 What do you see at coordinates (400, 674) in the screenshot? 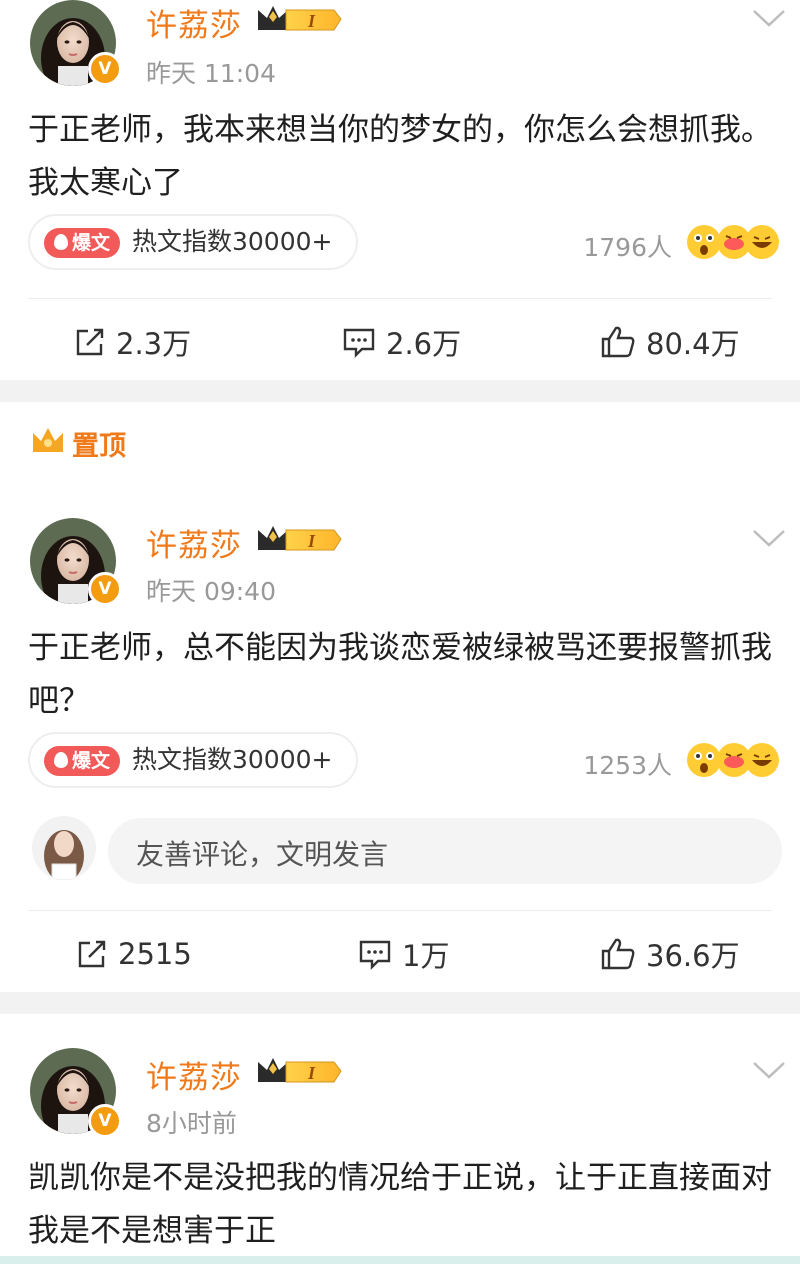
I see `post-text: 于正老师，总不能因为我谈恋爱被绿被骂还要报警抓我吧？` at bounding box center [400, 674].